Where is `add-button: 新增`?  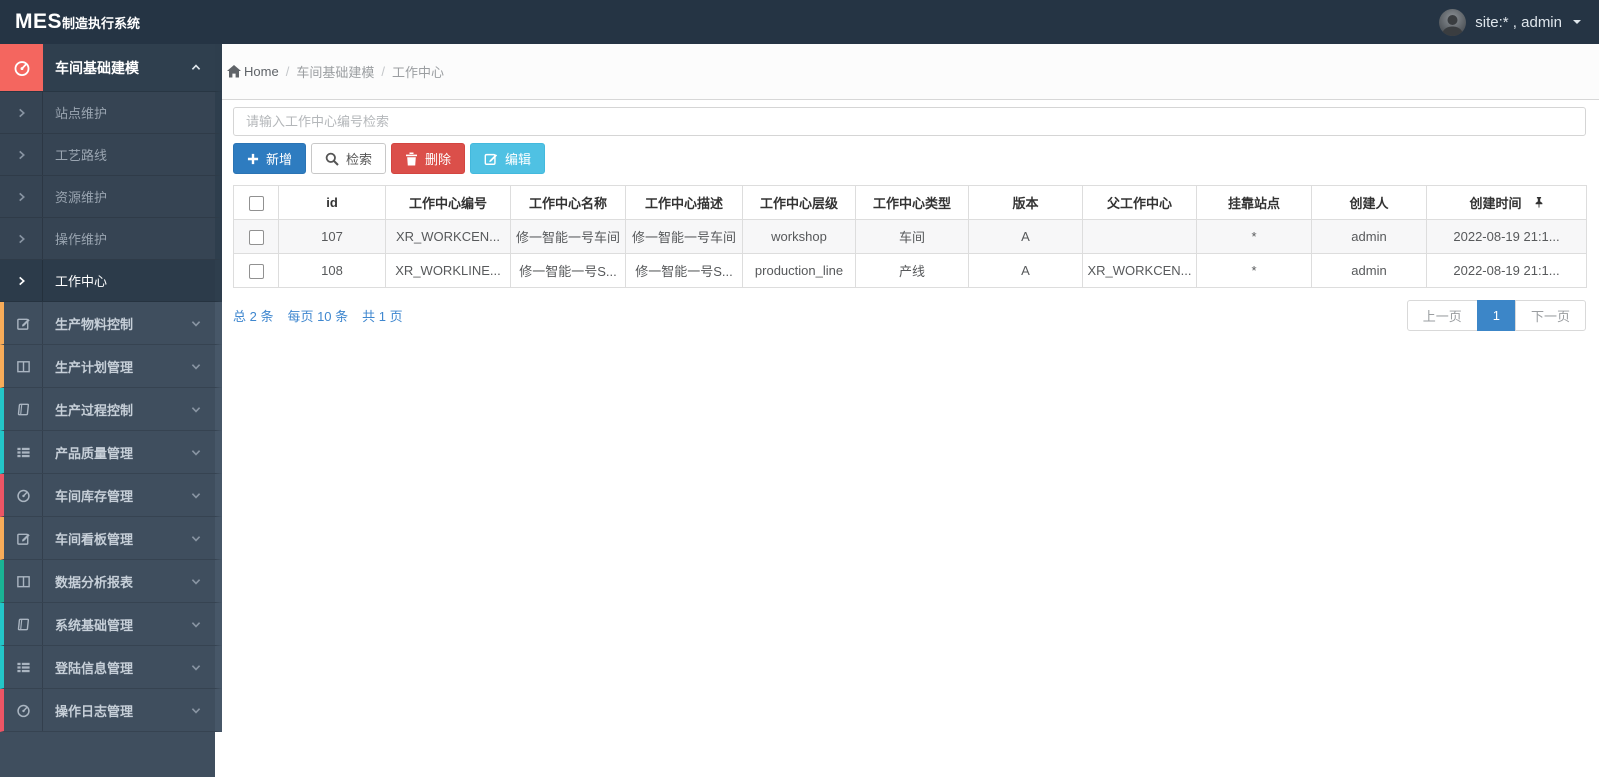 add-button: 新增 is located at coordinates (270, 158).